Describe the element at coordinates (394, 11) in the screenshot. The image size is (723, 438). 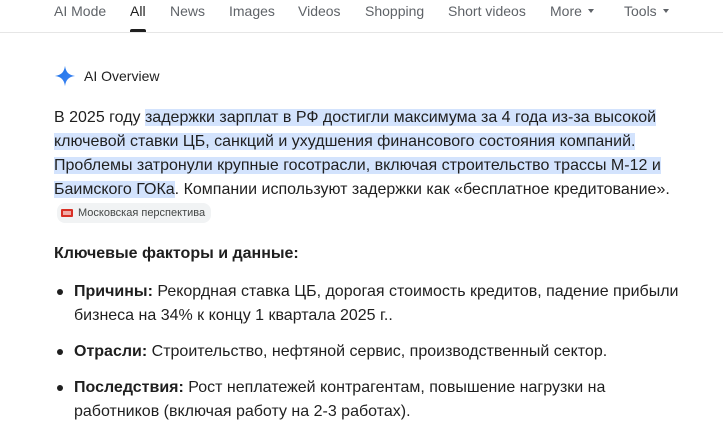
I see `tab-shopping: Shopping` at that location.